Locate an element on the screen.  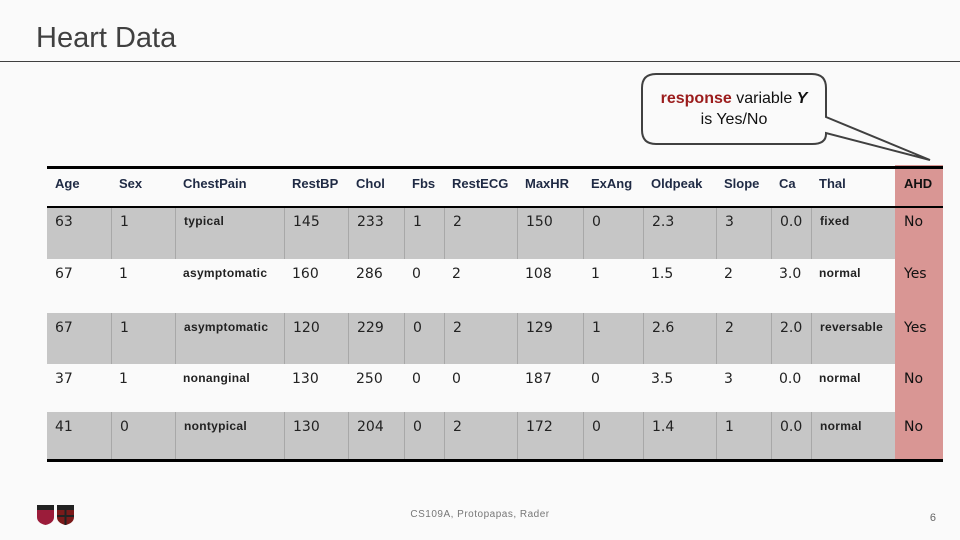
table-row: 67 1 asymptomatic 160 286 0 2 108 1 1.5 2 3.0 normal is located at coordinates (471, 286).